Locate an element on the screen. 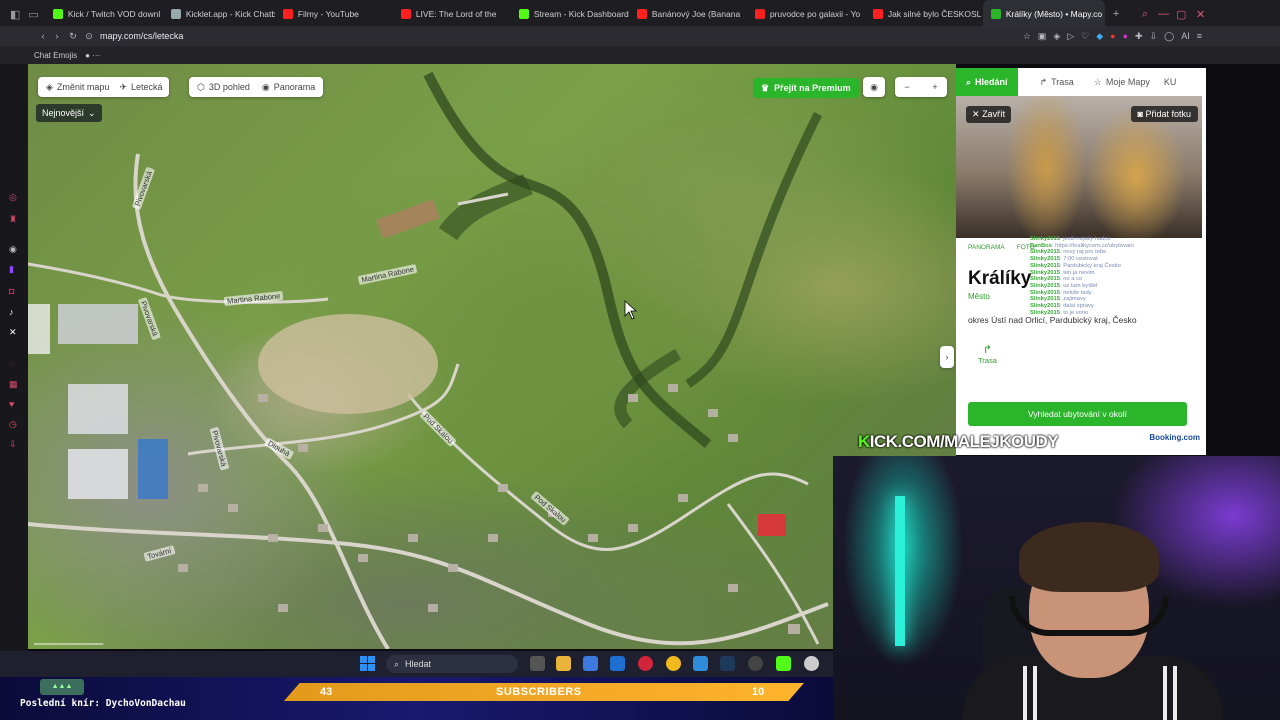 This screenshot has height=720, width=1280. file-explorer-icon is located at coordinates (563, 663).